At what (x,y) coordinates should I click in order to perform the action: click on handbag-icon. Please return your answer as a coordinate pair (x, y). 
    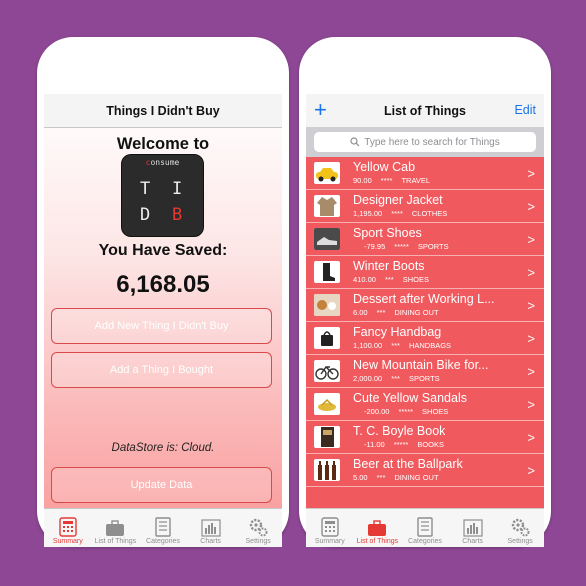
    Looking at the image, I should click on (327, 338).